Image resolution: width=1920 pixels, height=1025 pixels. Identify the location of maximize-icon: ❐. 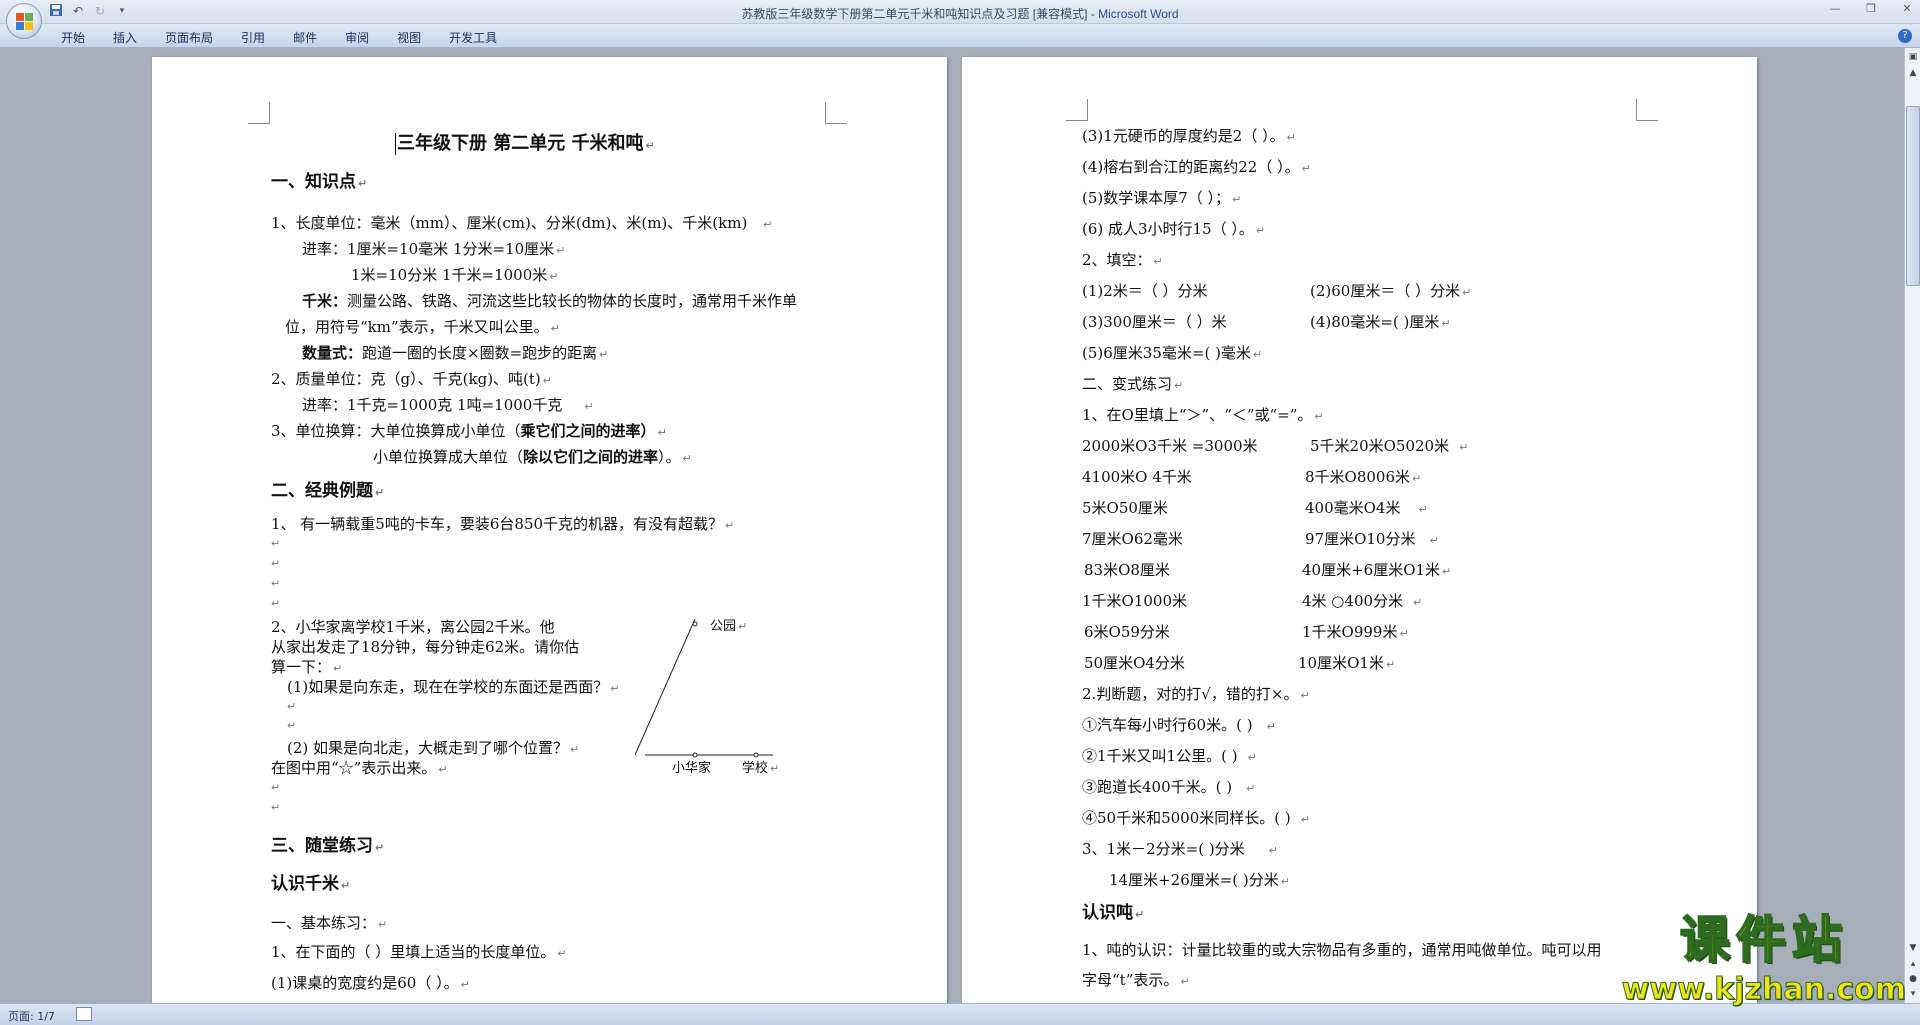
(1871, 9).